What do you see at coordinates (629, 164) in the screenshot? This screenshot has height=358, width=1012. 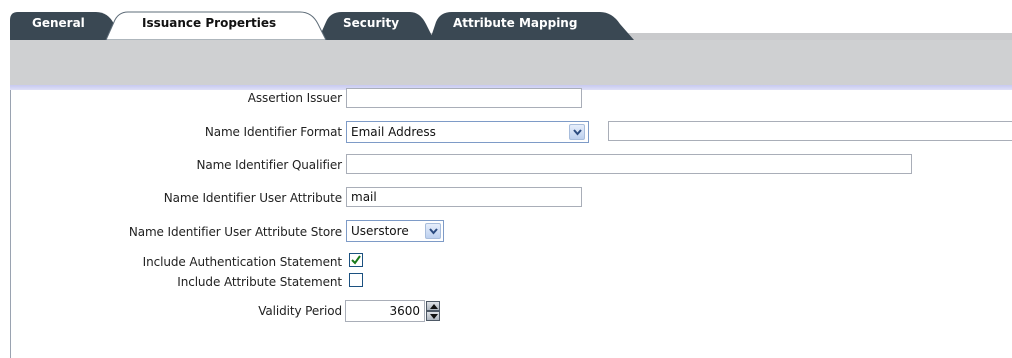 I see `name-identifier-qualifier-input` at bounding box center [629, 164].